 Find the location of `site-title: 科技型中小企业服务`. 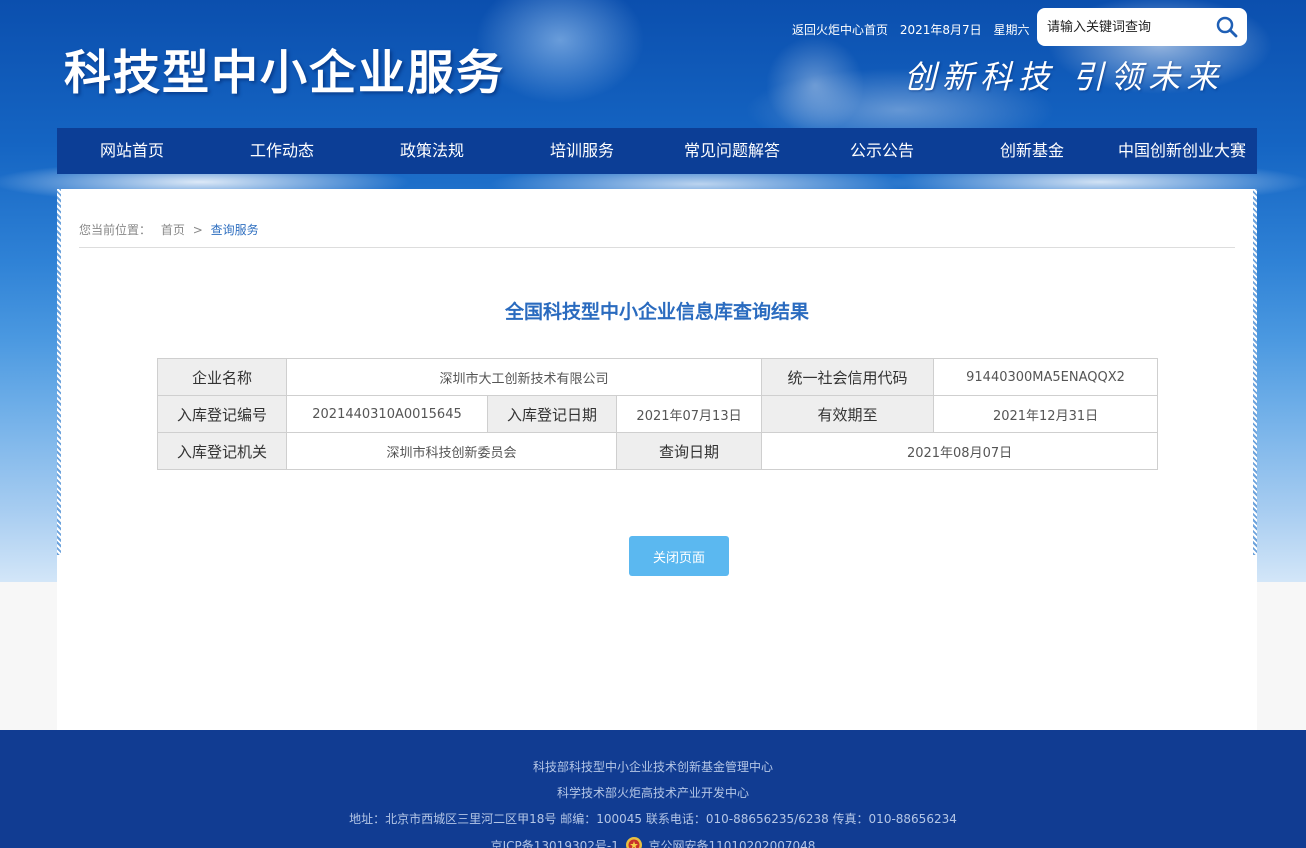

site-title: 科技型中小企业服务 is located at coordinates (284, 73).